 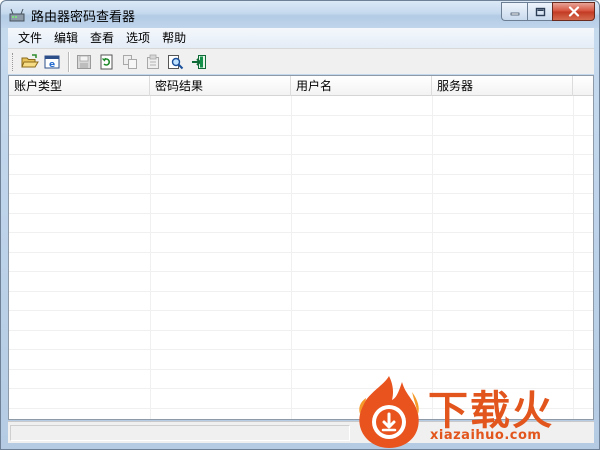 What do you see at coordinates (83, 17) in the screenshot?
I see `window-title: 路由器密码查看器` at bounding box center [83, 17].